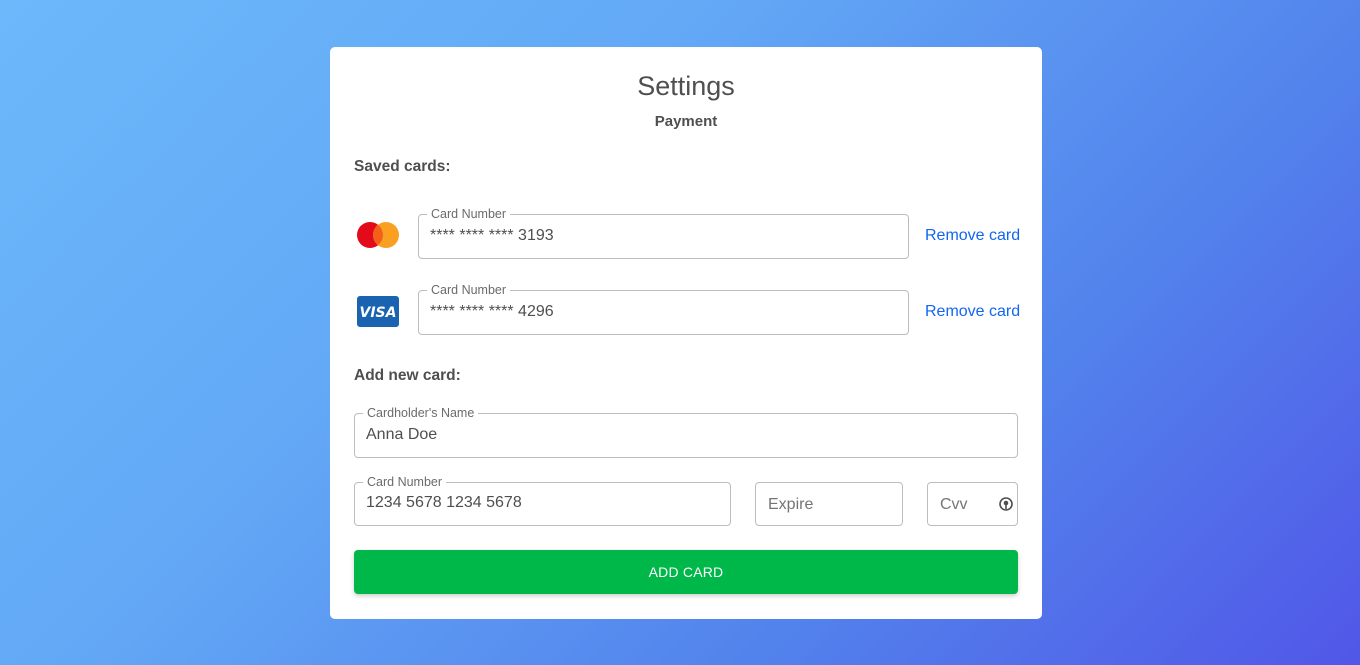 The image size is (1360, 665). What do you see at coordinates (542, 500) in the screenshot?
I see `new-card-number-field: Card Number 1234 5678 1234 5678` at bounding box center [542, 500].